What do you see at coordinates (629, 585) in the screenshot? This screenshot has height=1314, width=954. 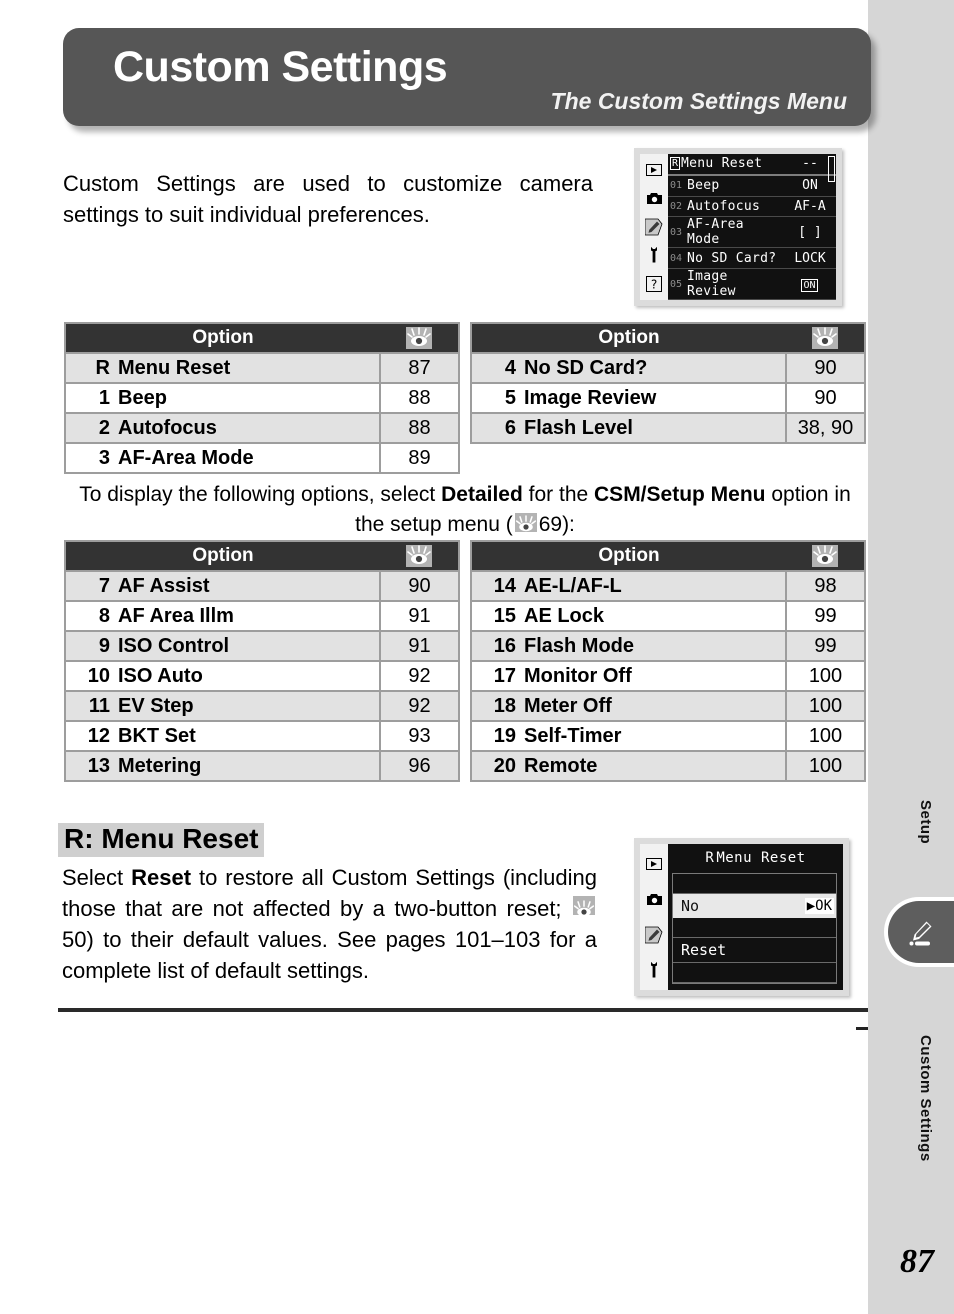 I see `option-cell: 14 AE-L/AF-L` at bounding box center [629, 585].